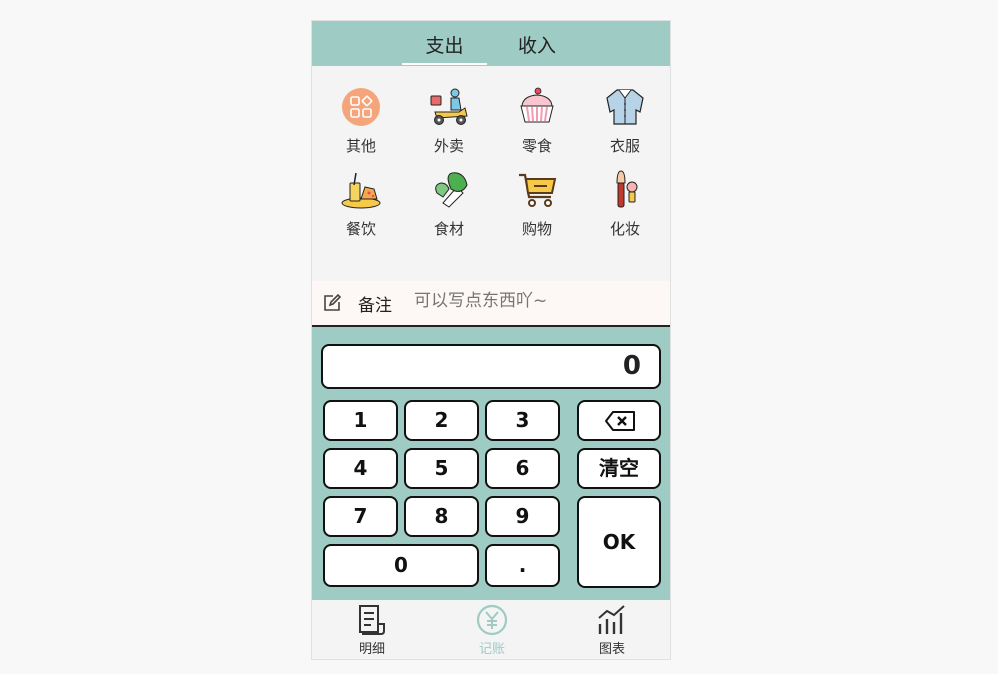 The height and width of the screenshot is (674, 998). I want to click on shopping-cart-icon, so click(538, 190).